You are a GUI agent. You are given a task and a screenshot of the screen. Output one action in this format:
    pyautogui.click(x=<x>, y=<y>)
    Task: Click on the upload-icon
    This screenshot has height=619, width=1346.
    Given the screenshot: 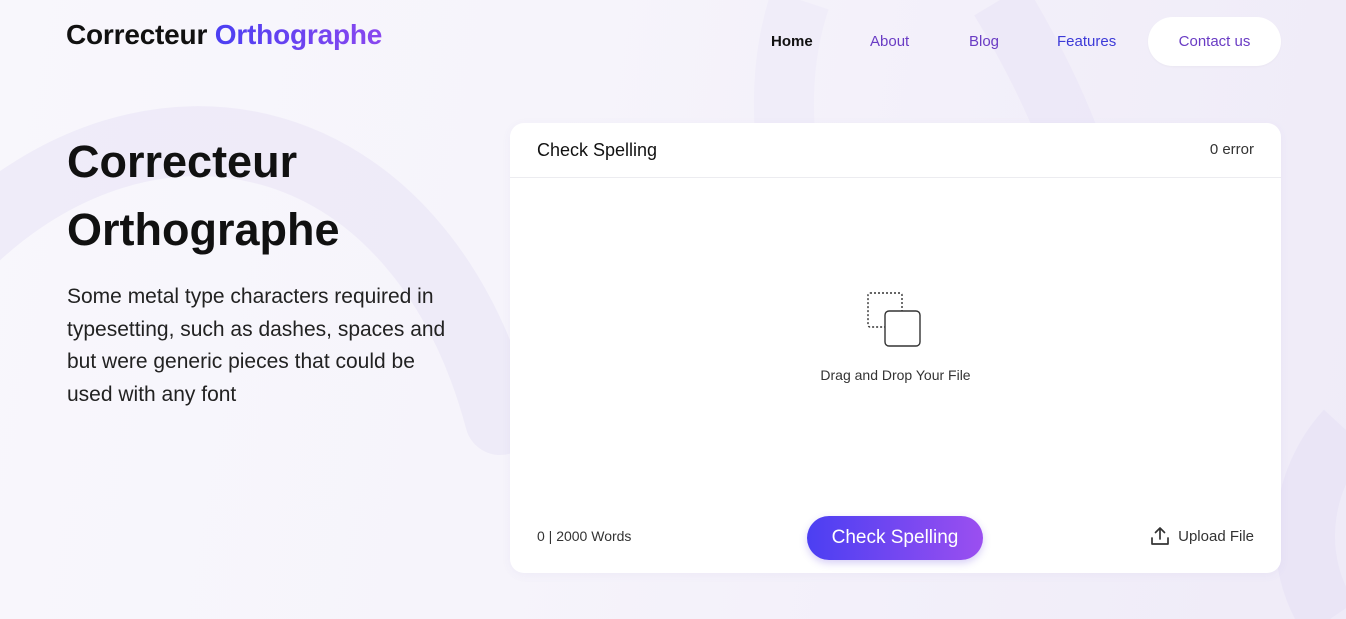 What is the action you would take?
    pyautogui.click(x=1160, y=536)
    